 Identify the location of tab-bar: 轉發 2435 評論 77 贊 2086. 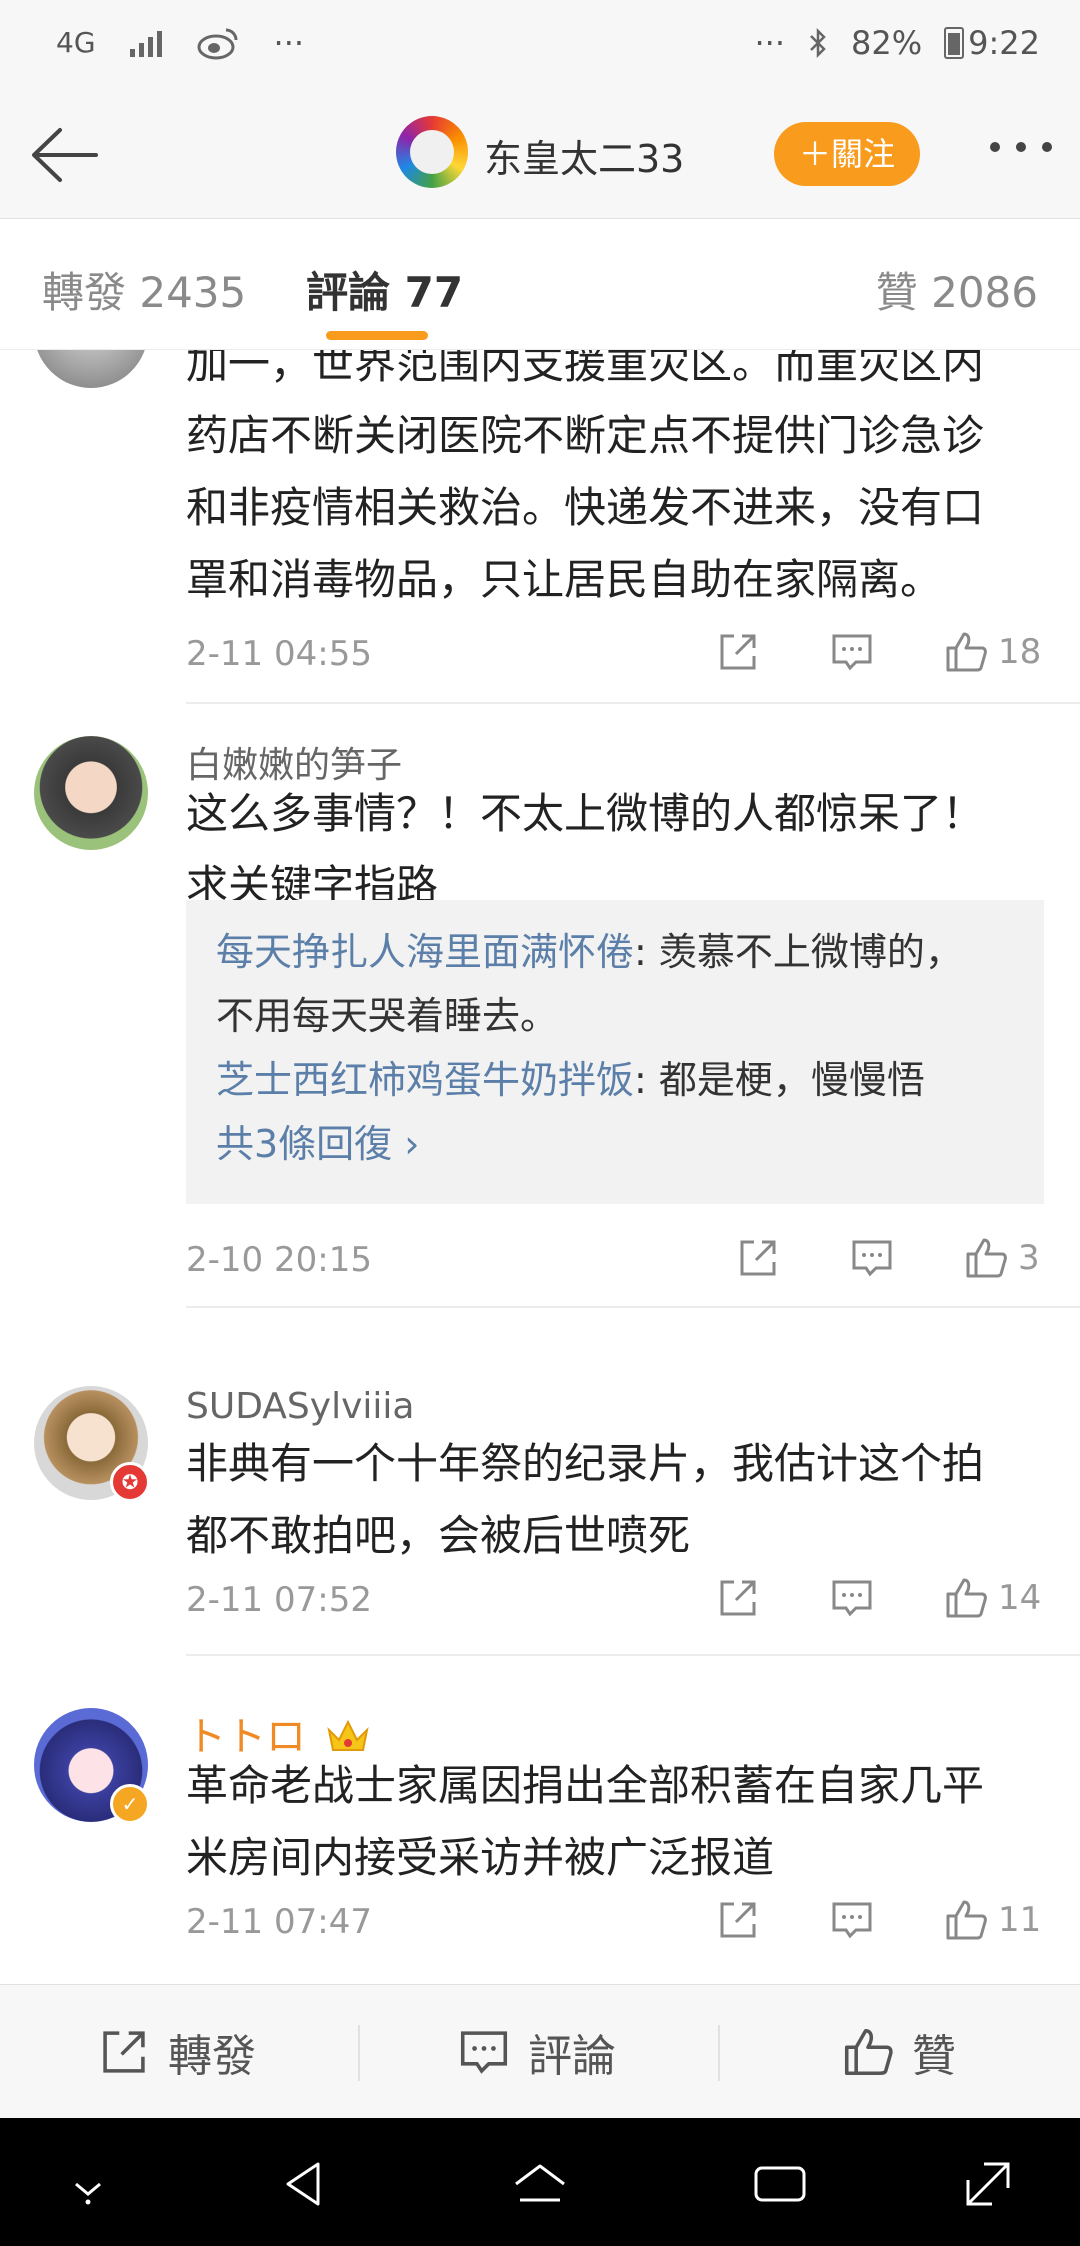
(540, 284).